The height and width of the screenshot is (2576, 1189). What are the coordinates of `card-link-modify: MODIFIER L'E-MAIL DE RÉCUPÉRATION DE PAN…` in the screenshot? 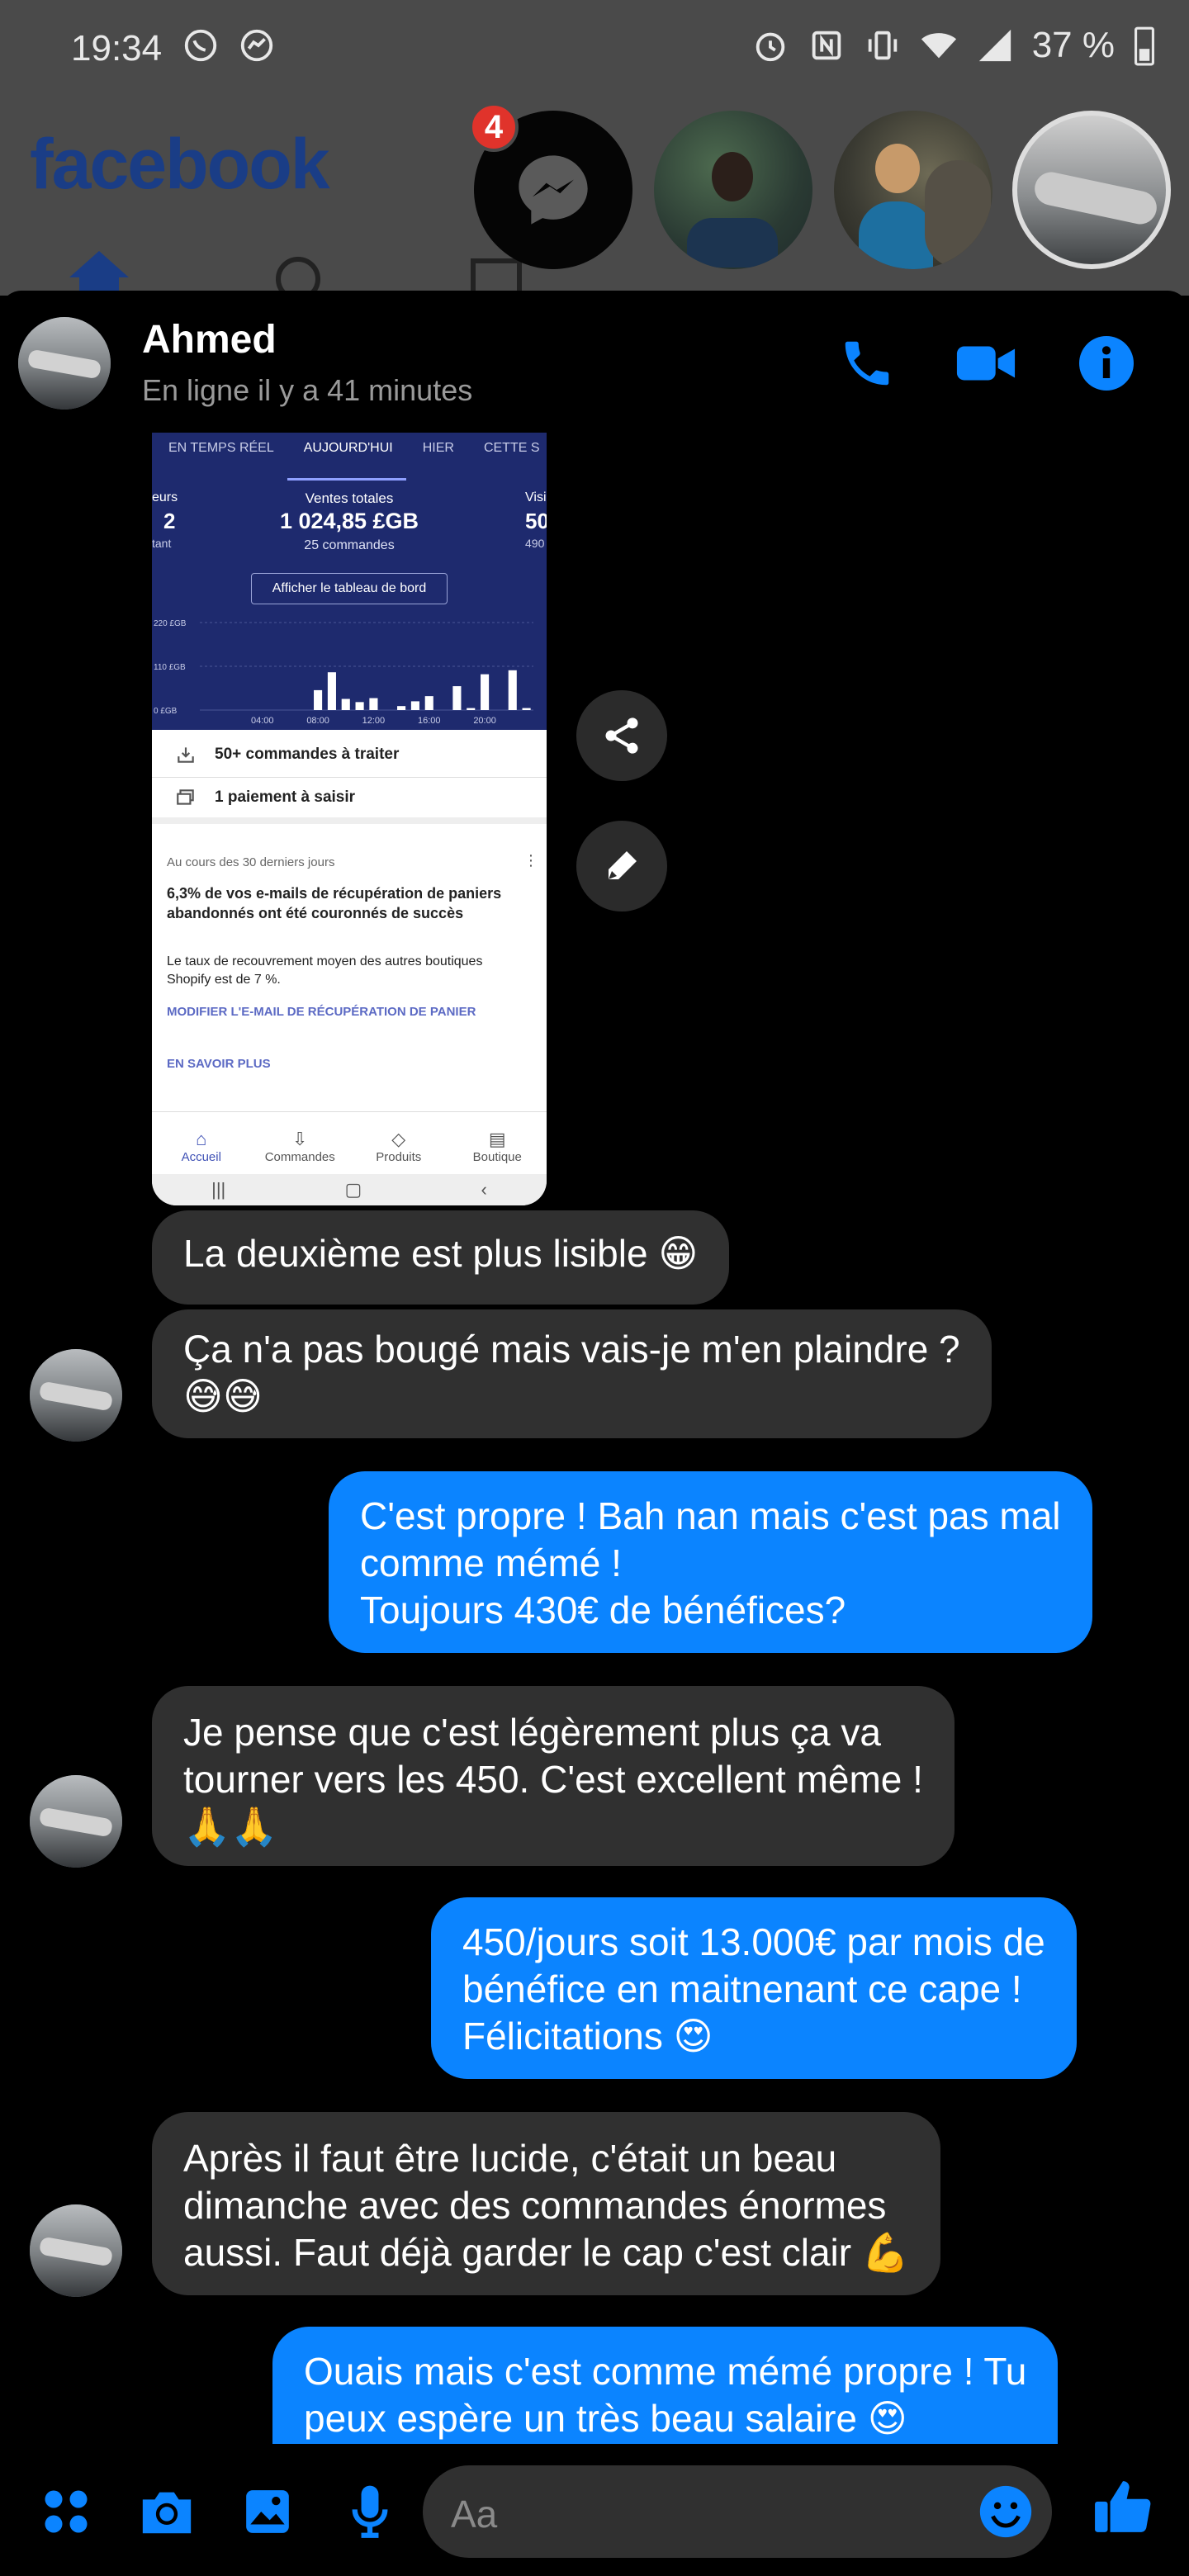 It's located at (321, 1012).